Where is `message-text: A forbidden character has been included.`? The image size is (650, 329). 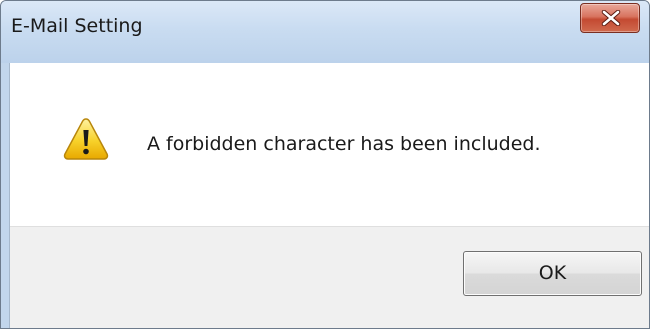
message-text: A forbidden character has been included. is located at coordinates (344, 144).